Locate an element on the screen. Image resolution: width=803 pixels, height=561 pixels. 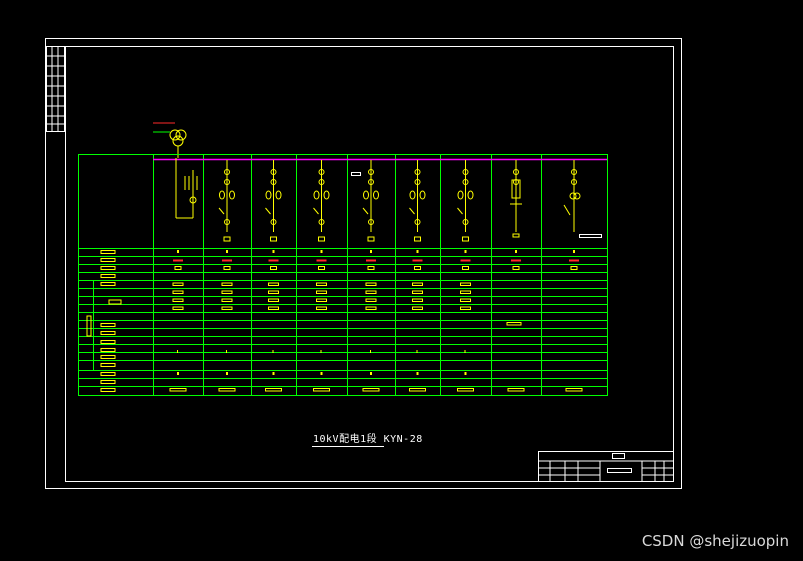
title-block is located at coordinates (606, 466).